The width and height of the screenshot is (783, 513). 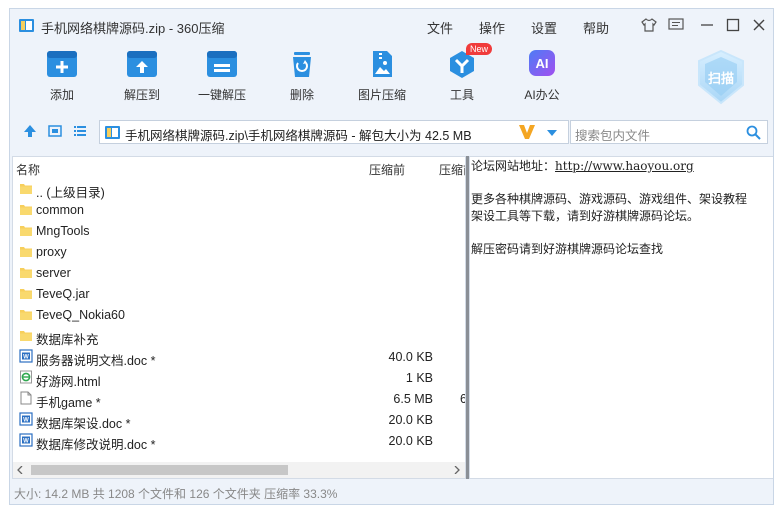 What do you see at coordinates (609, 199) in the screenshot?
I see `info-line-2: 更多各种棋牌源码、游戏源码、游戏组件、架设教程` at bounding box center [609, 199].